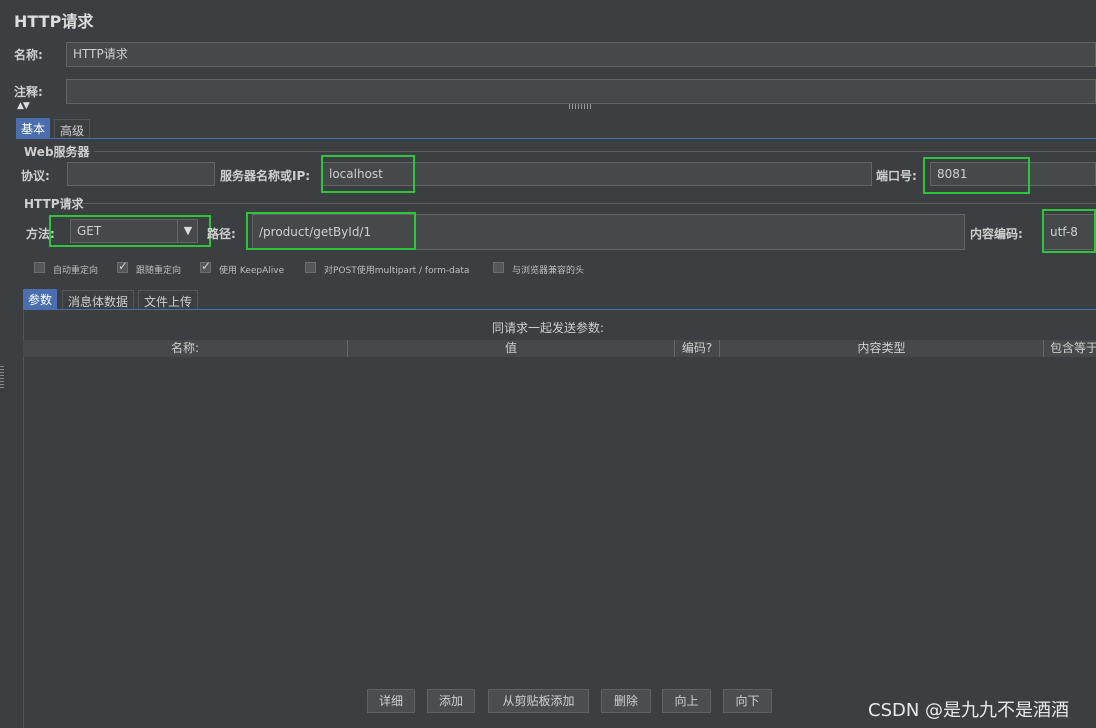 This screenshot has width=1096, height=728. Describe the element at coordinates (54, 204) in the screenshot. I see `http-request-section-title: HTTP请求` at that location.